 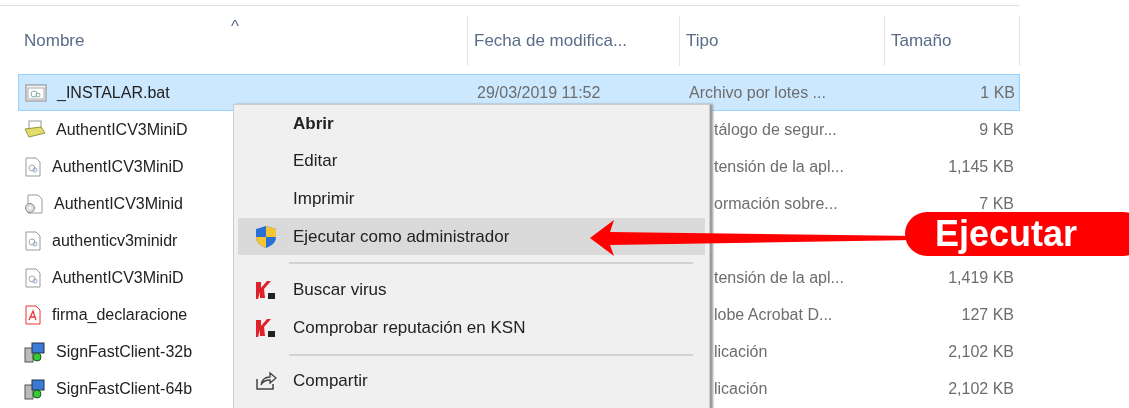 What do you see at coordinates (997, 92) in the screenshot?
I see `file-size: 1 KB` at bounding box center [997, 92].